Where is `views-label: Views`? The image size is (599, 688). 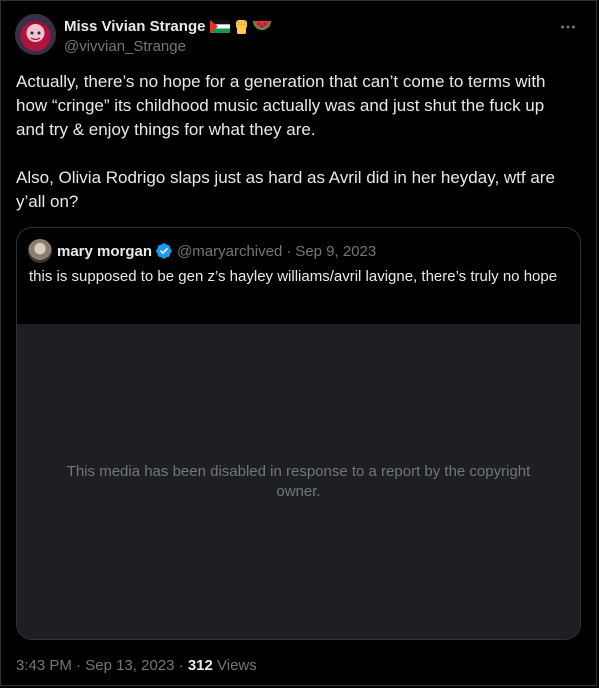 views-label: Views is located at coordinates (237, 665).